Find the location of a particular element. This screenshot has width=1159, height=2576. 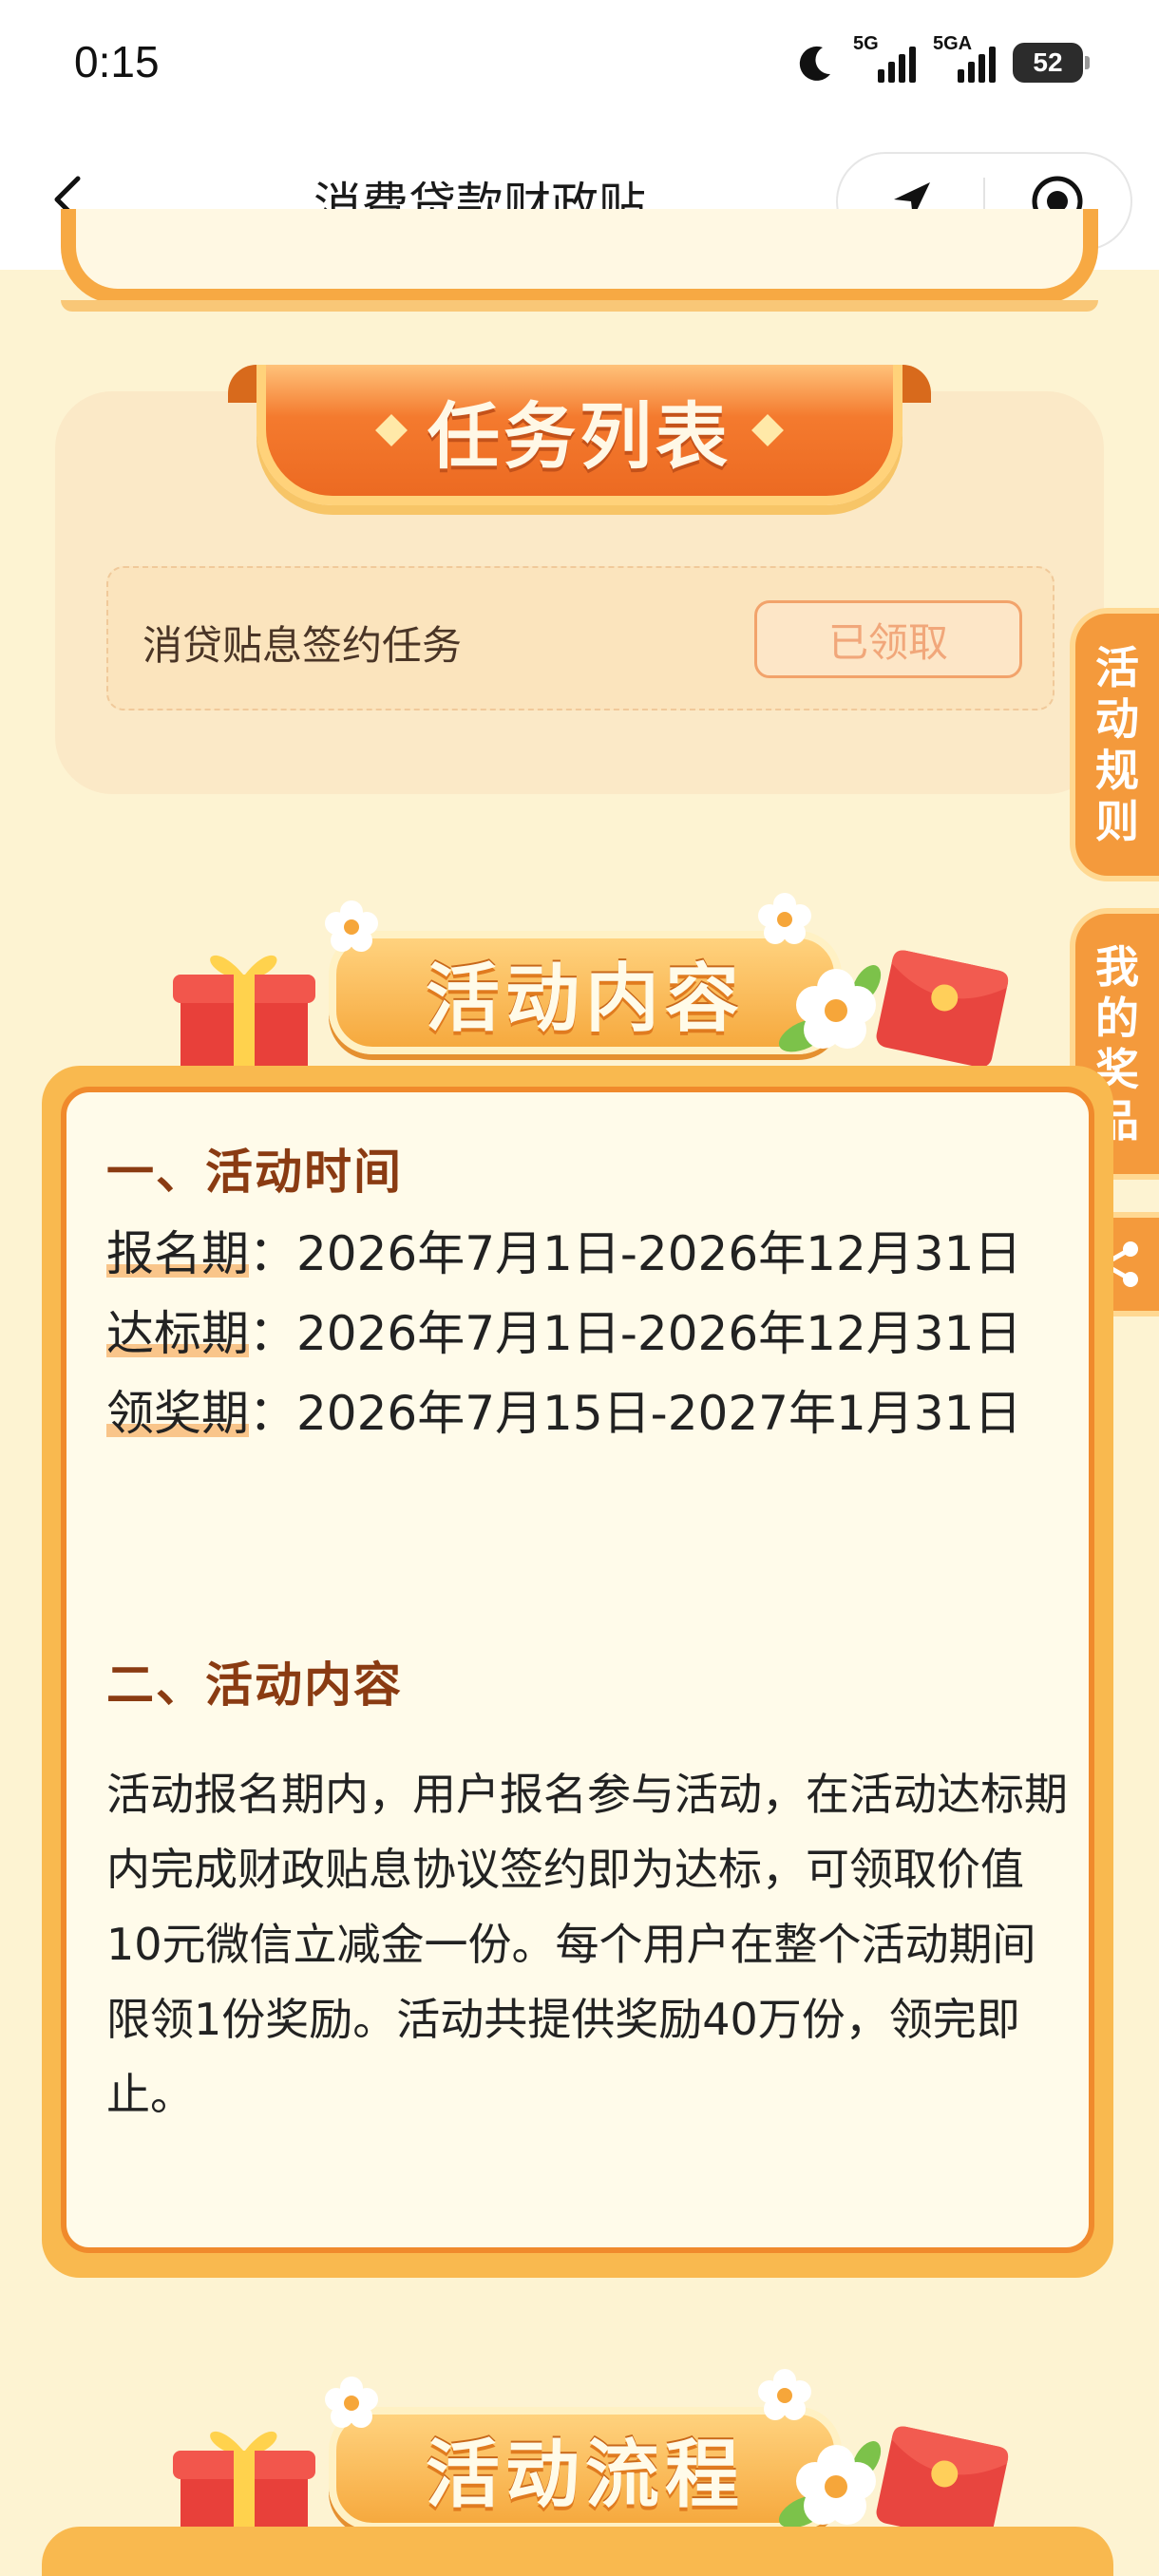

gift-box-icon is located at coordinates (244, 1017).